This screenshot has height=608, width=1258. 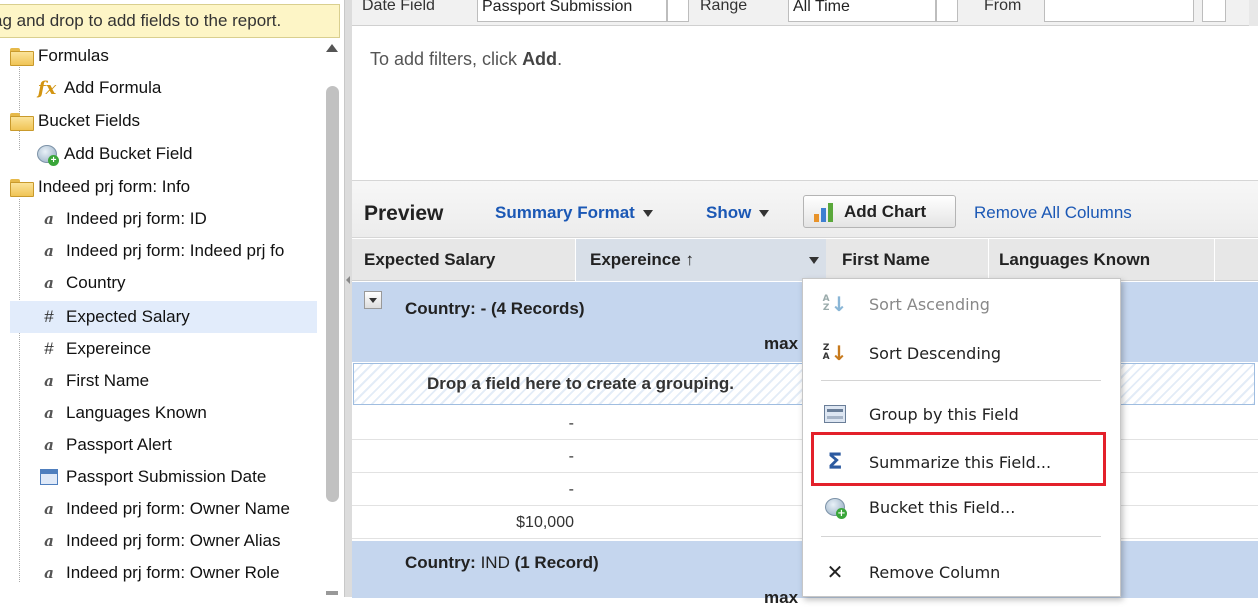 What do you see at coordinates (958, 459) in the screenshot?
I see `highlight-annotation-box` at bounding box center [958, 459].